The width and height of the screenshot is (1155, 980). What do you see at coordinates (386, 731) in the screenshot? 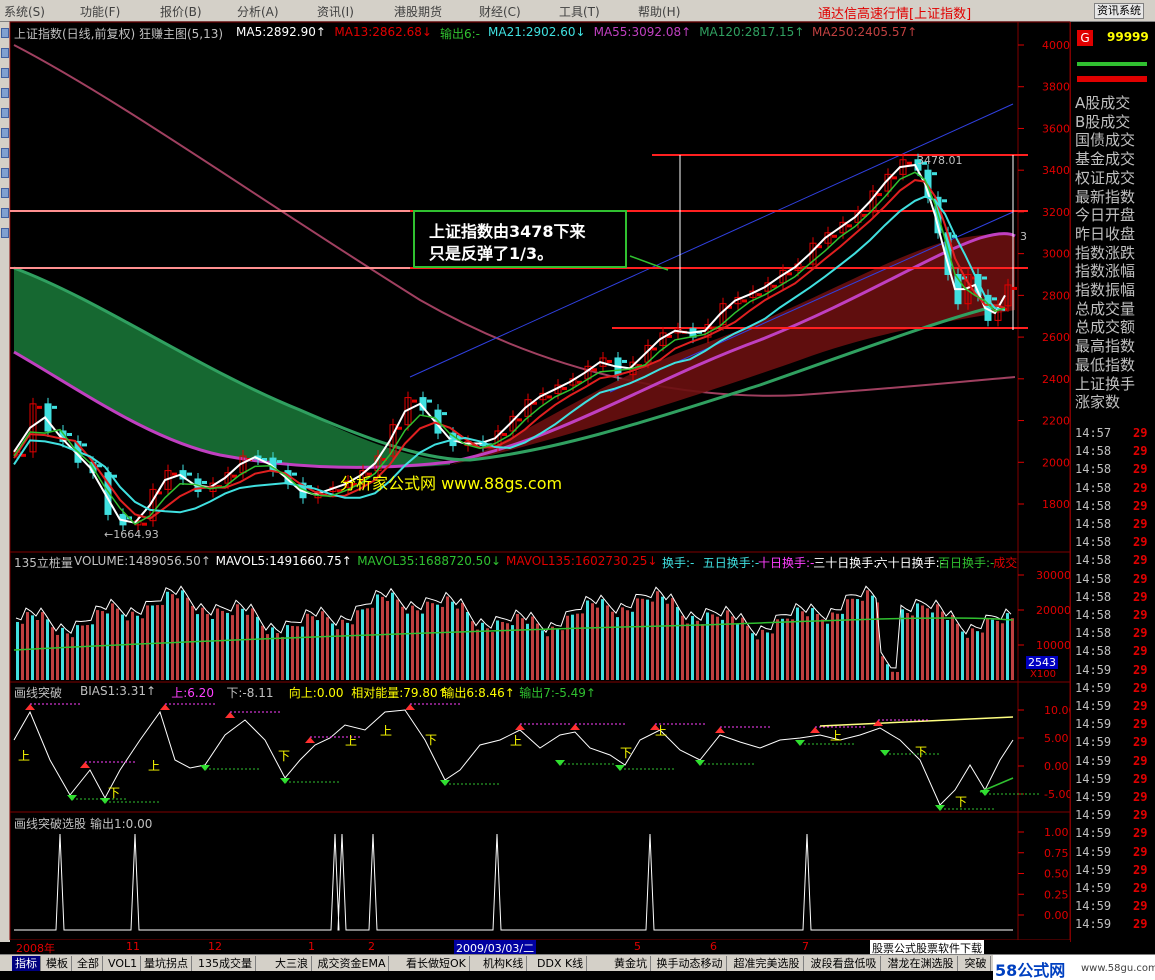
I see `up-marker-text: 上` at bounding box center [386, 731].